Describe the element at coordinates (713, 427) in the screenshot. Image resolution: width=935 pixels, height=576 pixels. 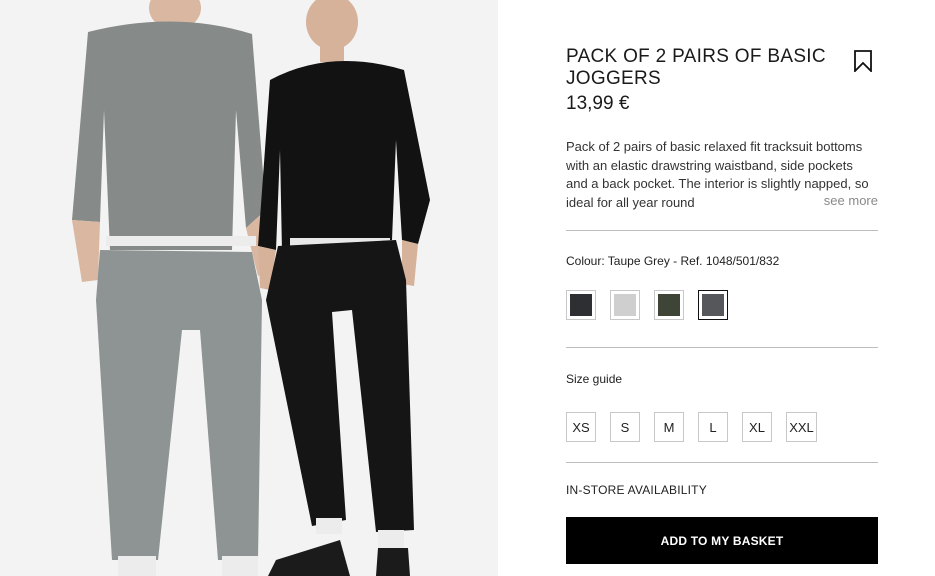
I see `size-option-l: L` at that location.